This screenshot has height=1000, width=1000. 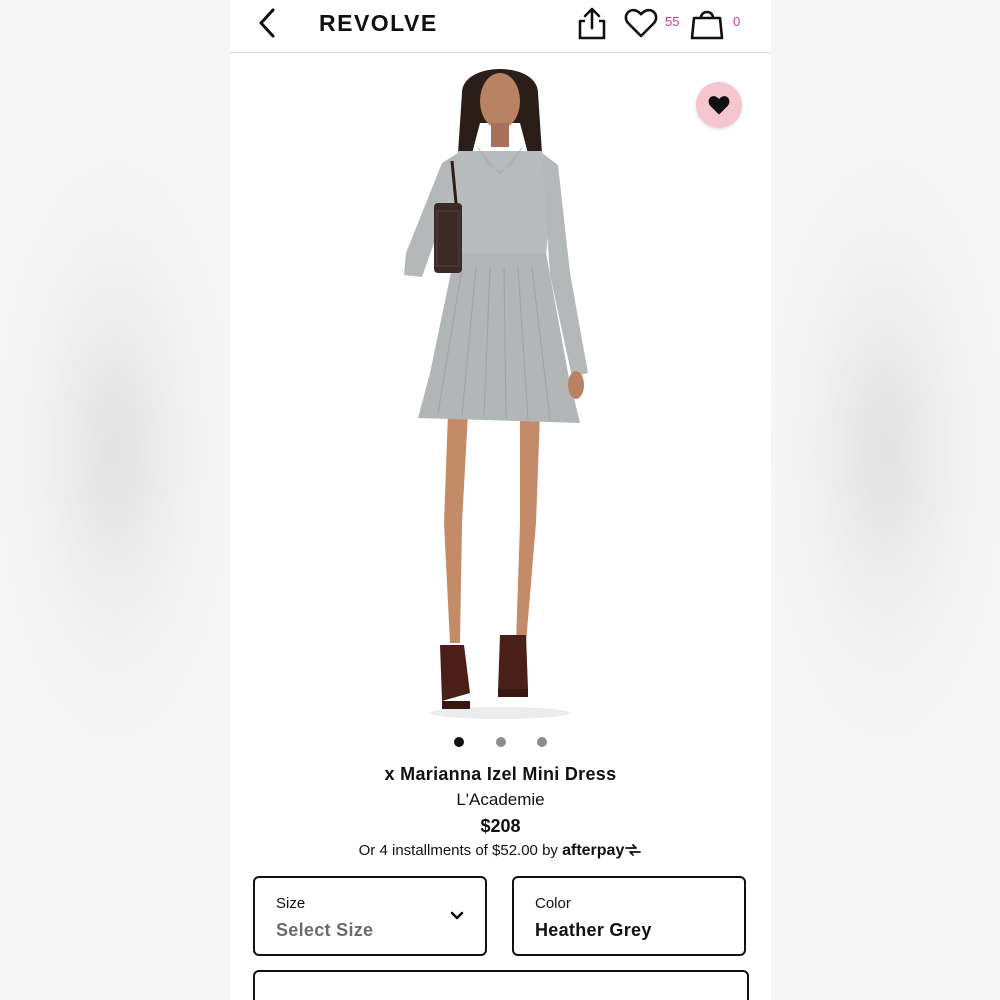 I want to click on afterpay-arrows-icon, so click(x=633, y=850).